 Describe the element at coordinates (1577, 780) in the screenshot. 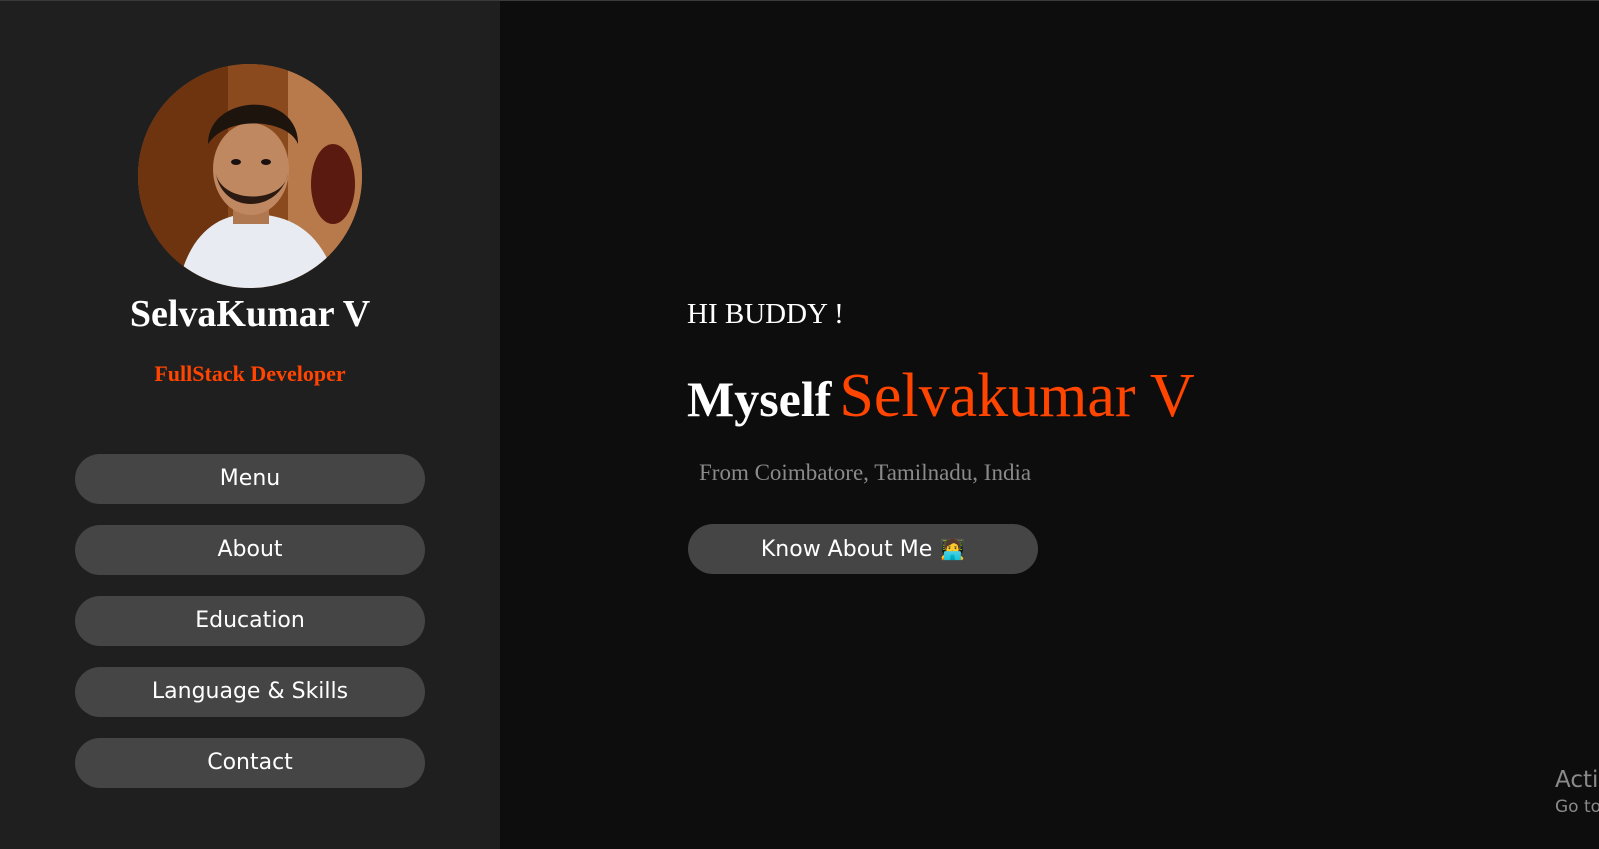

I see `watermark-line-1: Activ` at that location.